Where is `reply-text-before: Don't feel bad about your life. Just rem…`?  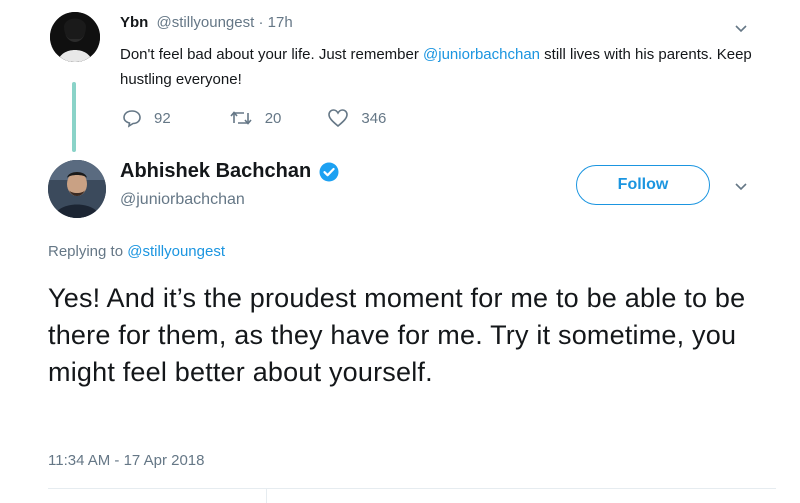
reply-text-before: Don't feel bad about your life. Just rem… is located at coordinates (272, 54).